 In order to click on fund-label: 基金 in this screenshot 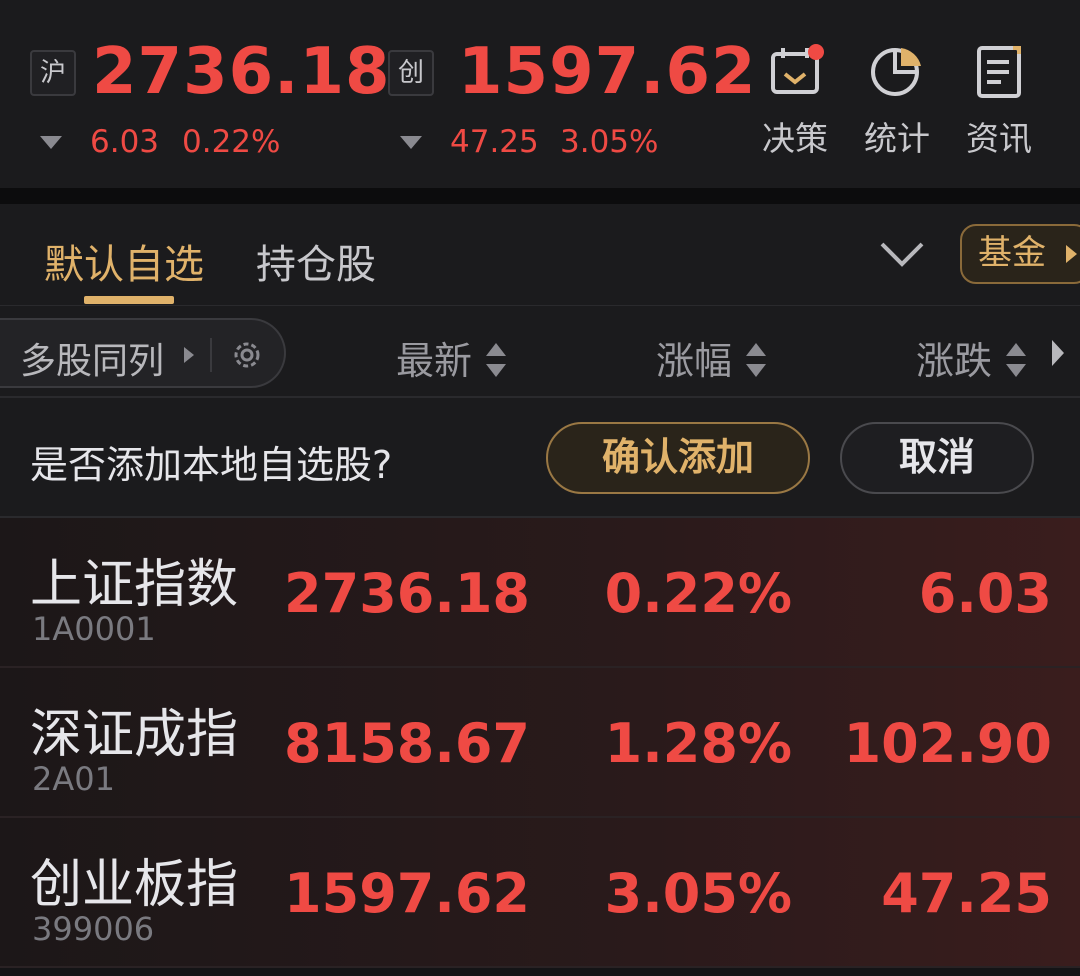, I will do `click(1012, 253)`.